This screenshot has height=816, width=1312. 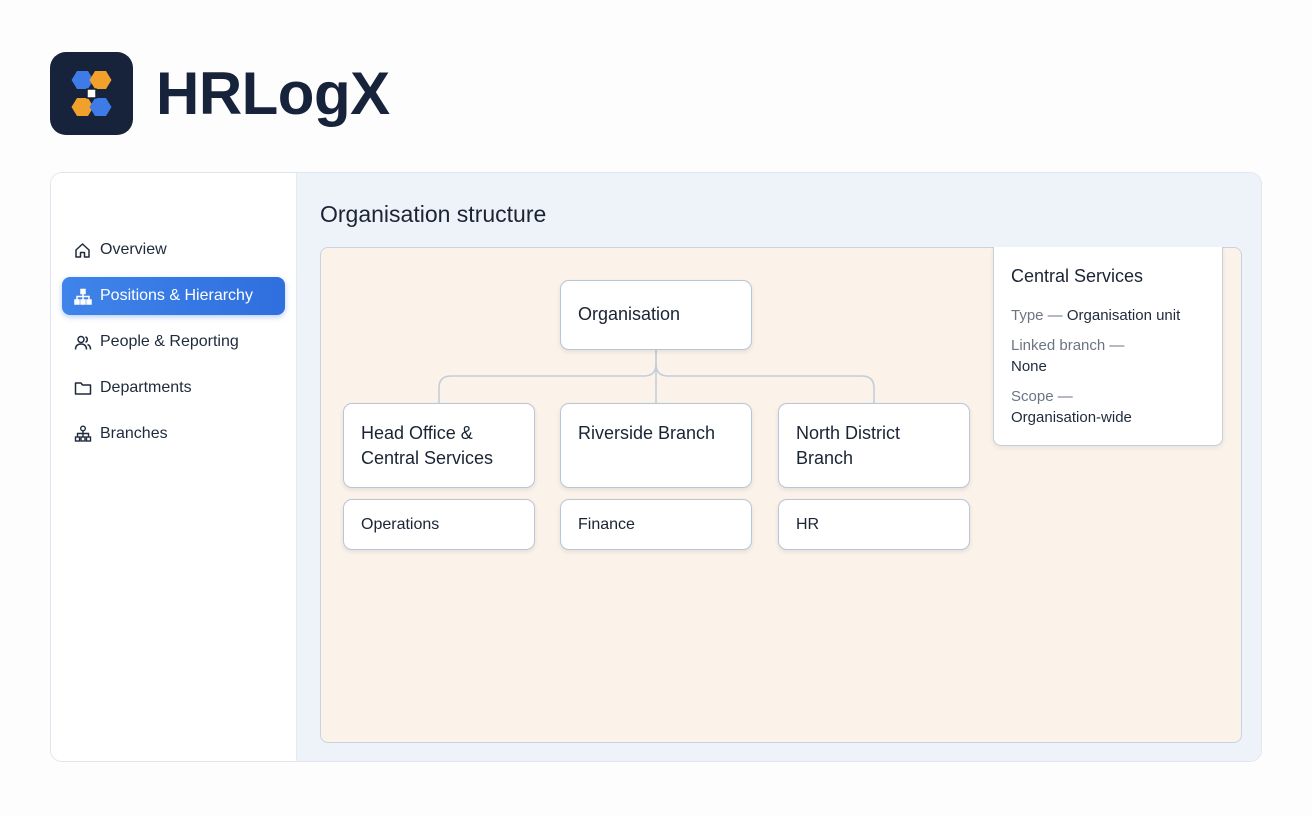 I want to click on org-node-department: Finance, so click(x=656, y=524).